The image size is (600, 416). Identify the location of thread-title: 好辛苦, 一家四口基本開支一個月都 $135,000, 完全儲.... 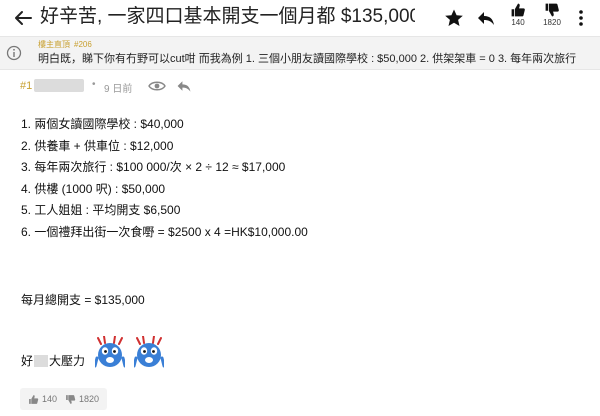
(227, 16).